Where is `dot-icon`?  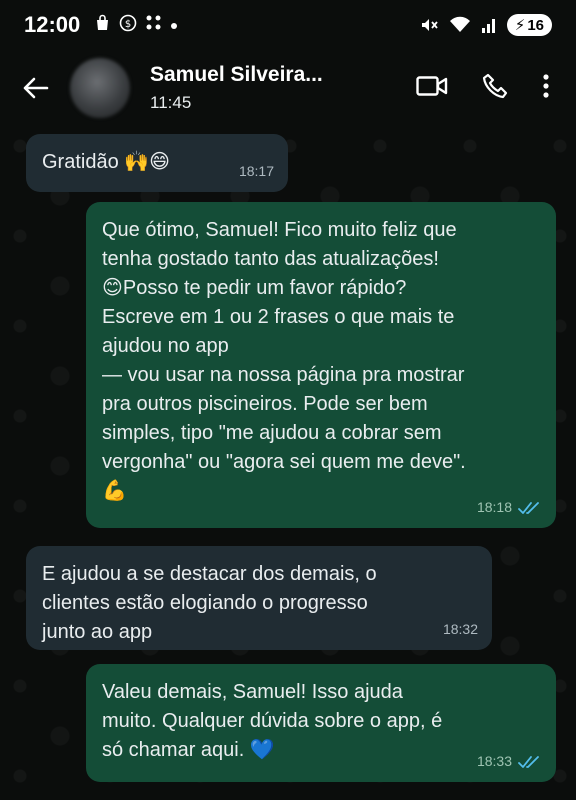 dot-icon is located at coordinates (174, 25).